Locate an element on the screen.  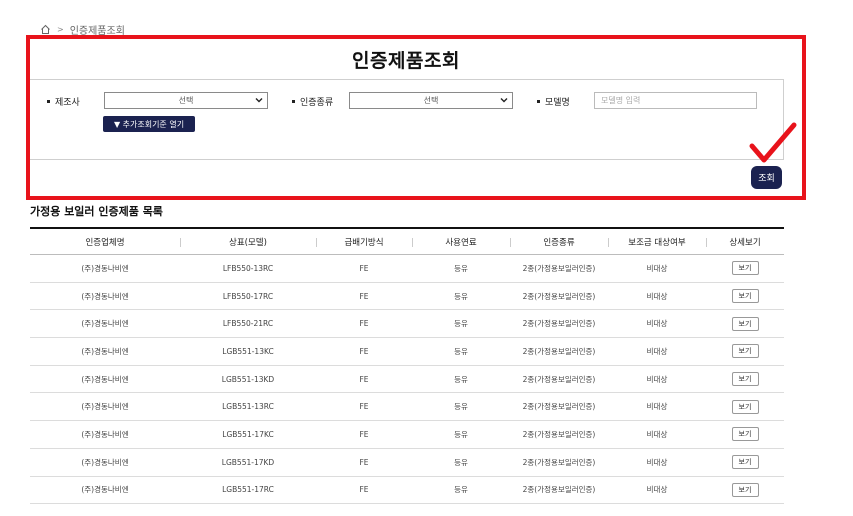
model-cell: LFB550-21RC is located at coordinates (248, 324).